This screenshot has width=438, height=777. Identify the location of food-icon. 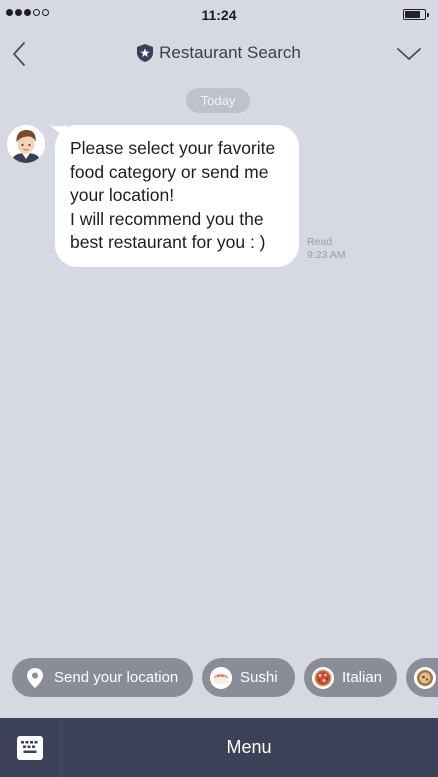
(425, 677).